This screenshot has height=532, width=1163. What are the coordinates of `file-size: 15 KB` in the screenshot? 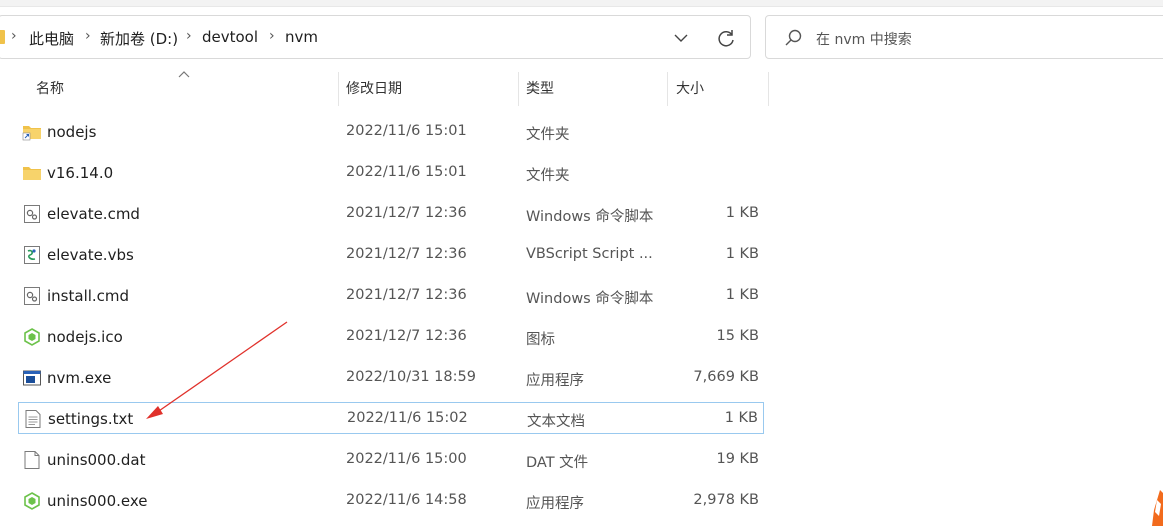 It's located at (737, 336).